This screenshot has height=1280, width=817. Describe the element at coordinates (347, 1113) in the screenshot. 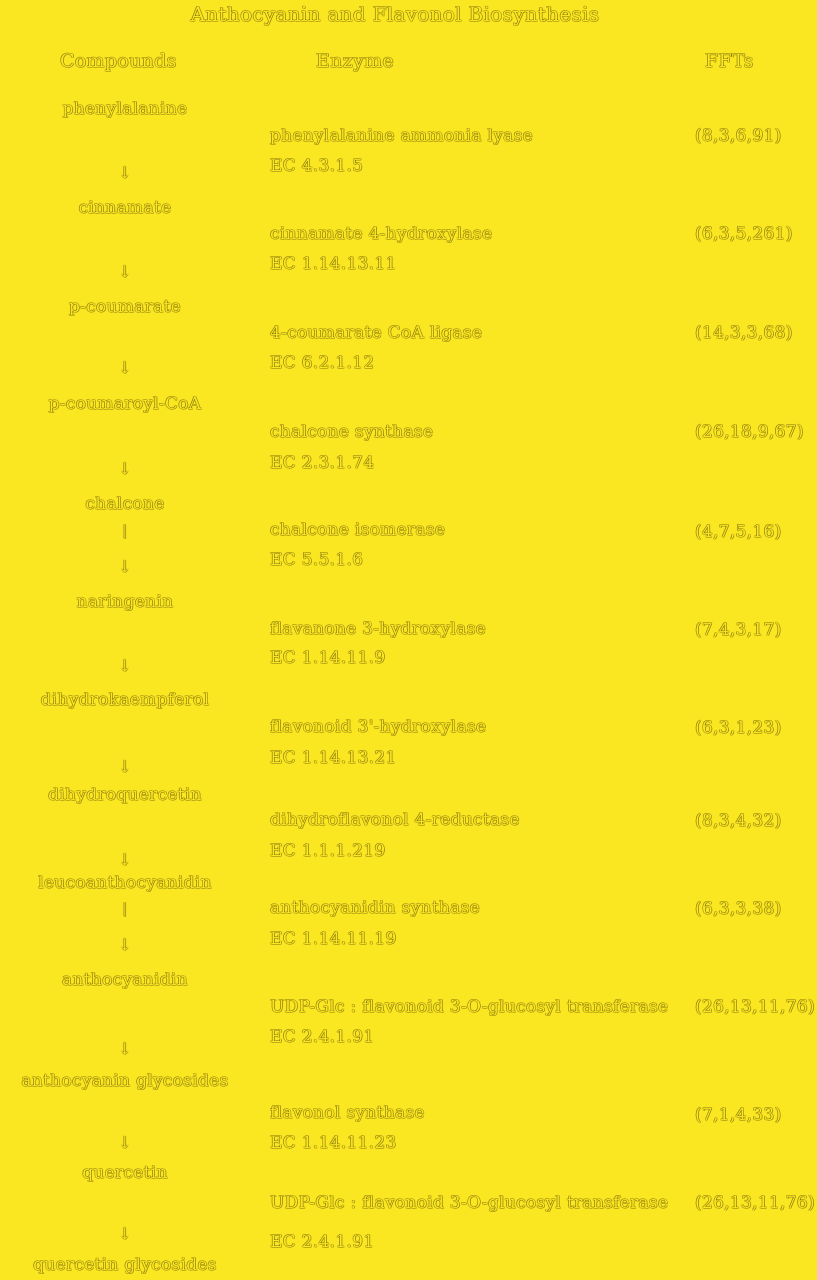

I see `enzyme-name: flavonol synthase` at that location.